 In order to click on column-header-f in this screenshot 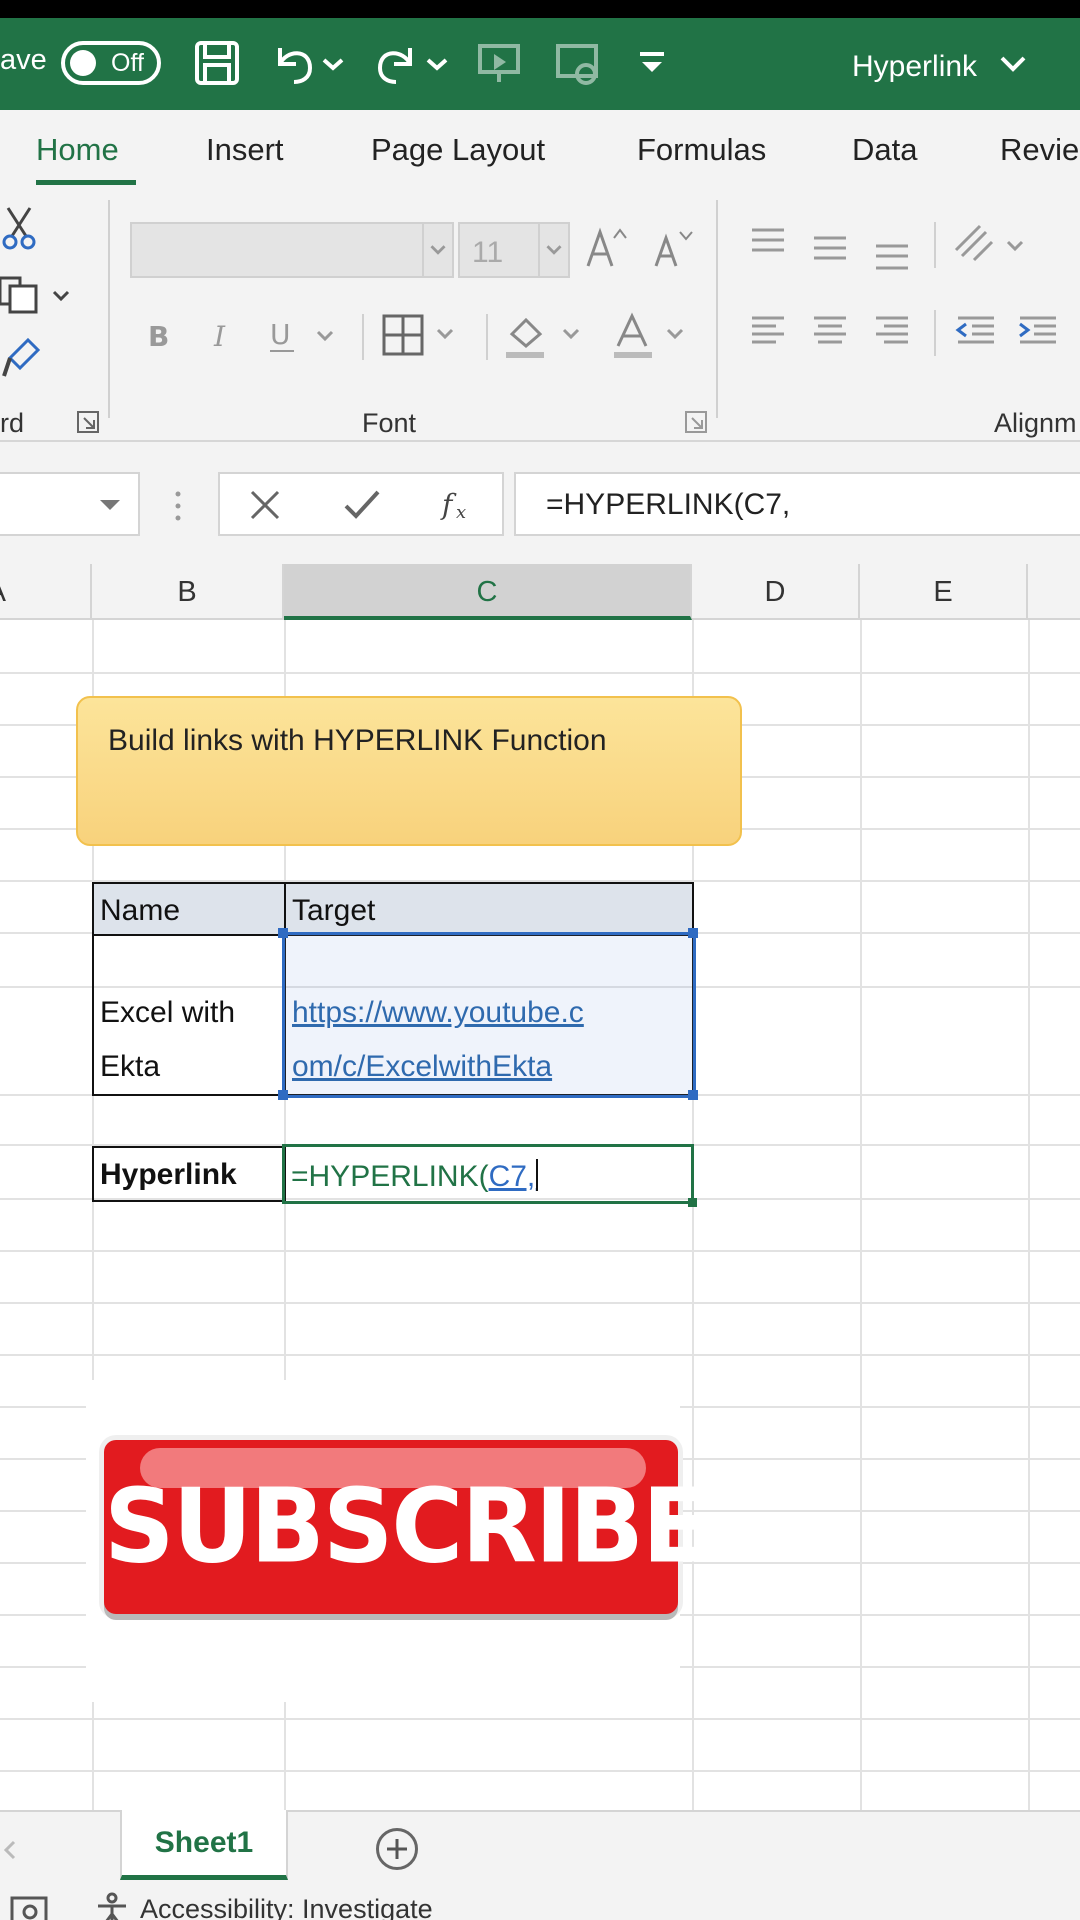, I will do `click(1054, 592)`.